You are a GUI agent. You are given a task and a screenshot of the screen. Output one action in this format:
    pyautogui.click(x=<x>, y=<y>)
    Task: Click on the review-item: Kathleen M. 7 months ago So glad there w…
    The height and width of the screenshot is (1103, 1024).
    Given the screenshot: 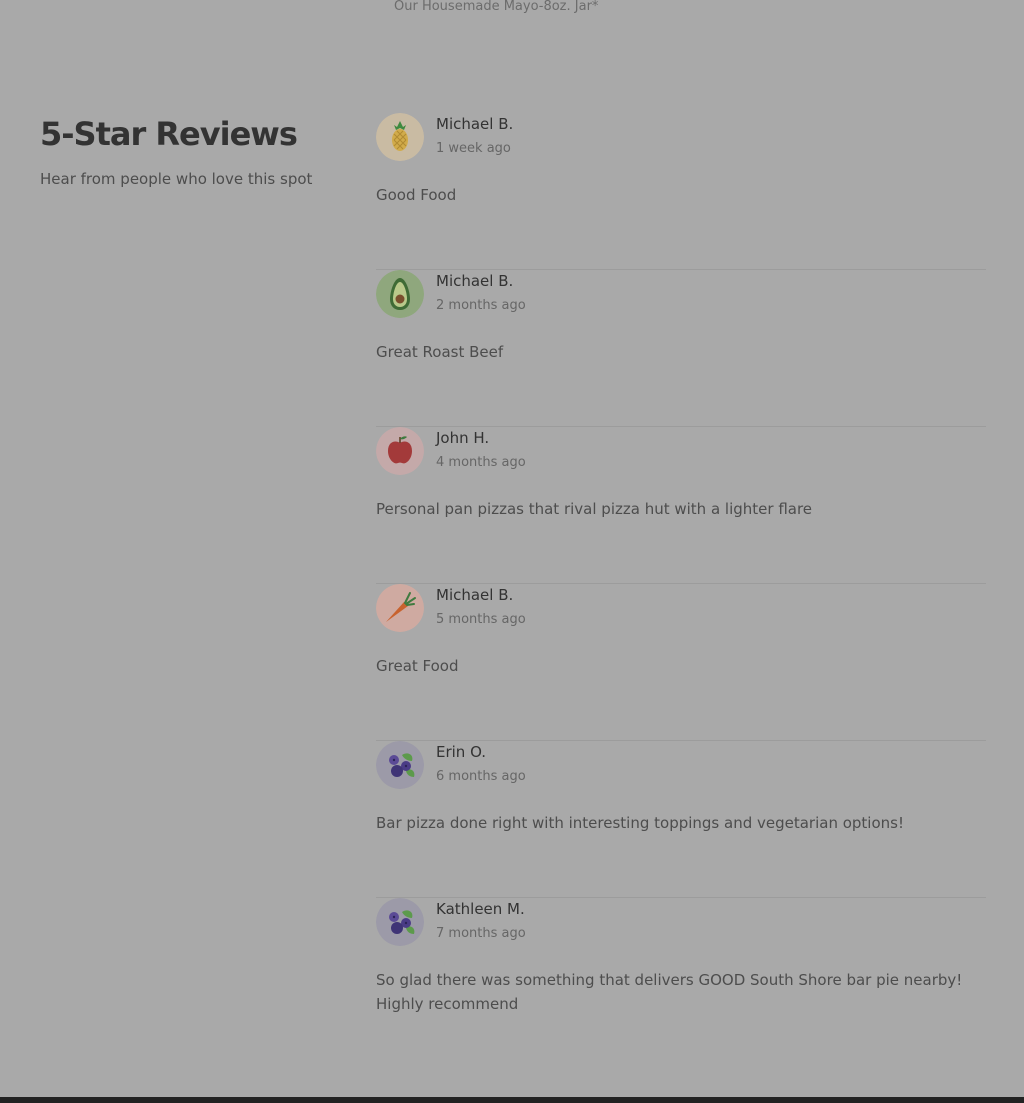 What is the action you would take?
    pyautogui.click(x=681, y=976)
    